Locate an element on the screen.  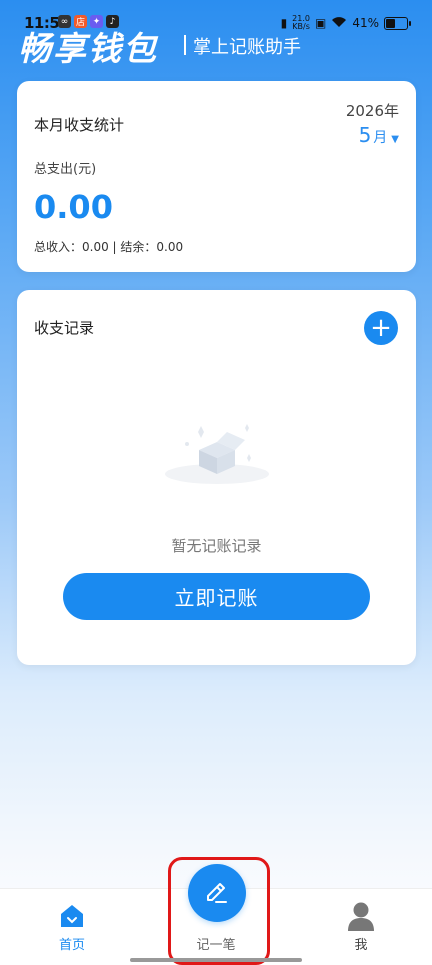
wifi-icon is located at coordinates (339, 23).